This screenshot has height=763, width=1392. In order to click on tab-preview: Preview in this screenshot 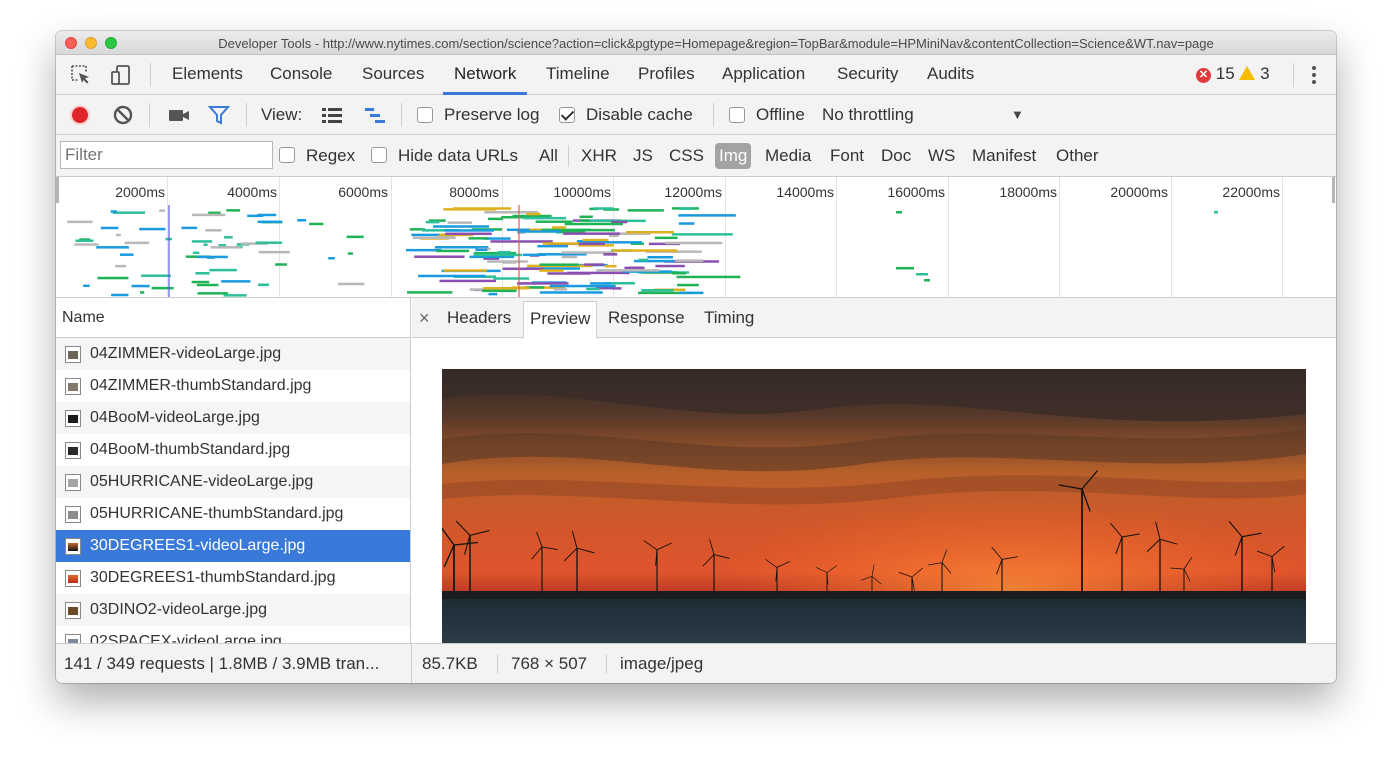, I will do `click(560, 320)`.